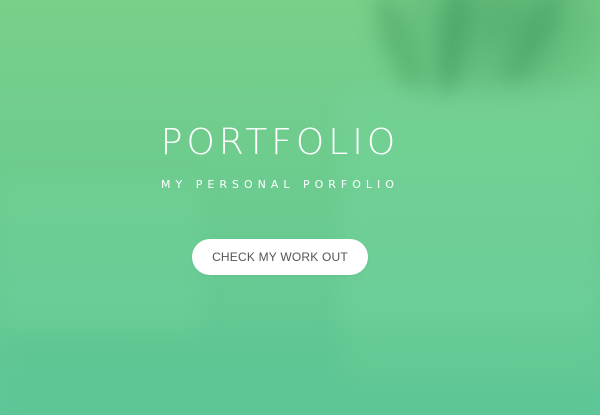 The width and height of the screenshot is (600, 415). I want to click on hero-title: PORTFOLIO, so click(280, 142).